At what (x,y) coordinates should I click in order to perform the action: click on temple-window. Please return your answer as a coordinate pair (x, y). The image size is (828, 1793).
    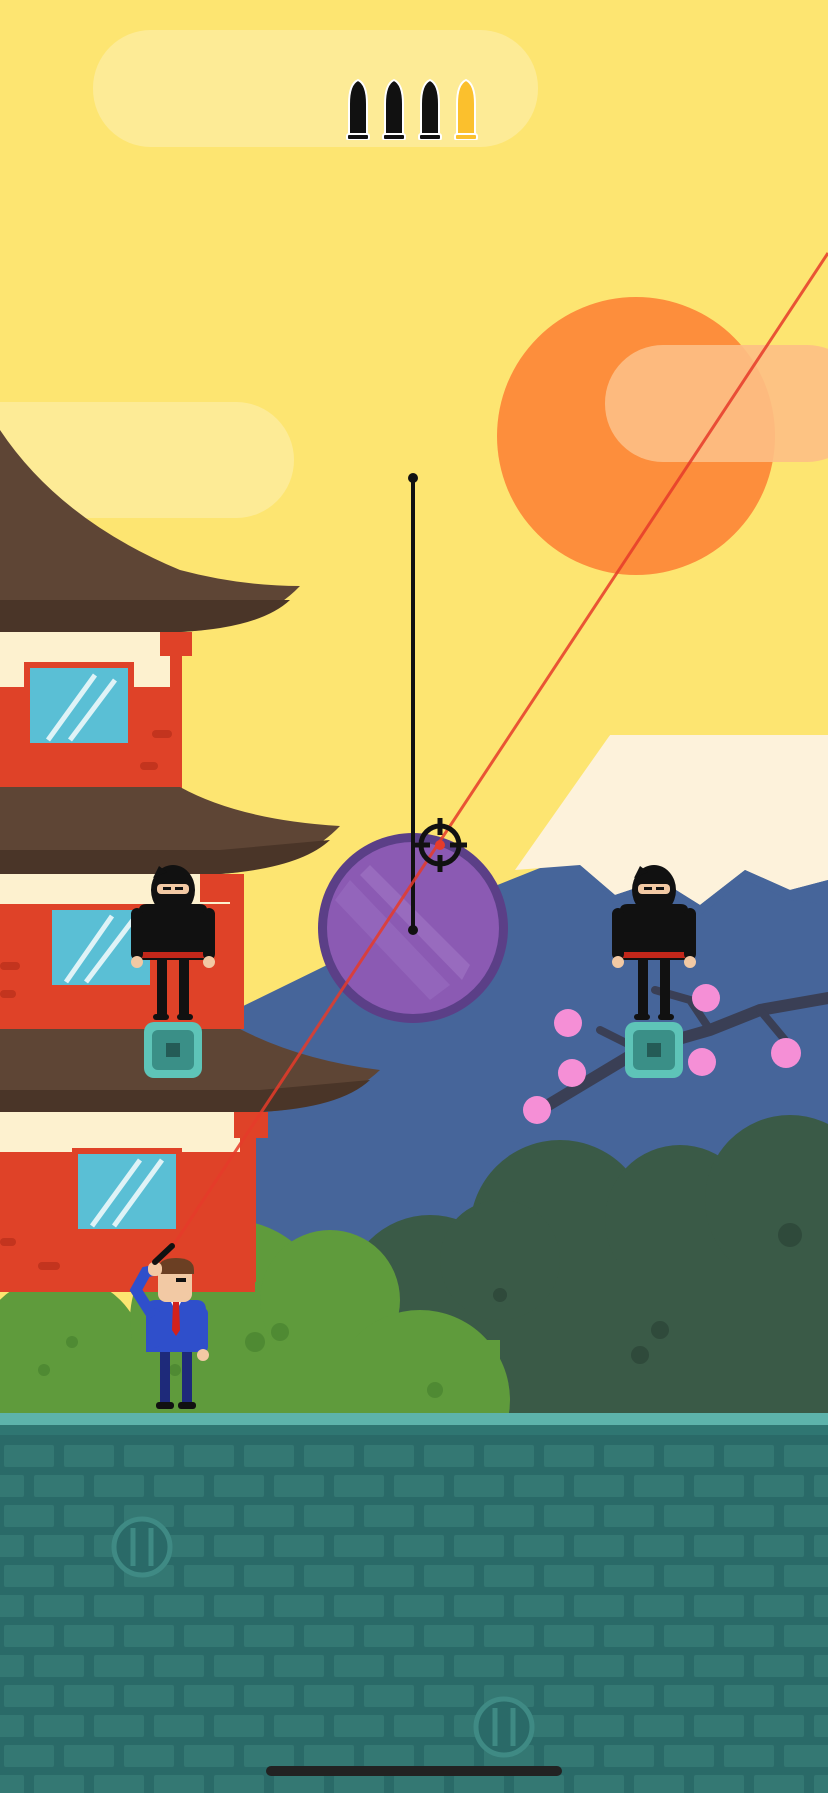
    Looking at the image, I should click on (127, 1191).